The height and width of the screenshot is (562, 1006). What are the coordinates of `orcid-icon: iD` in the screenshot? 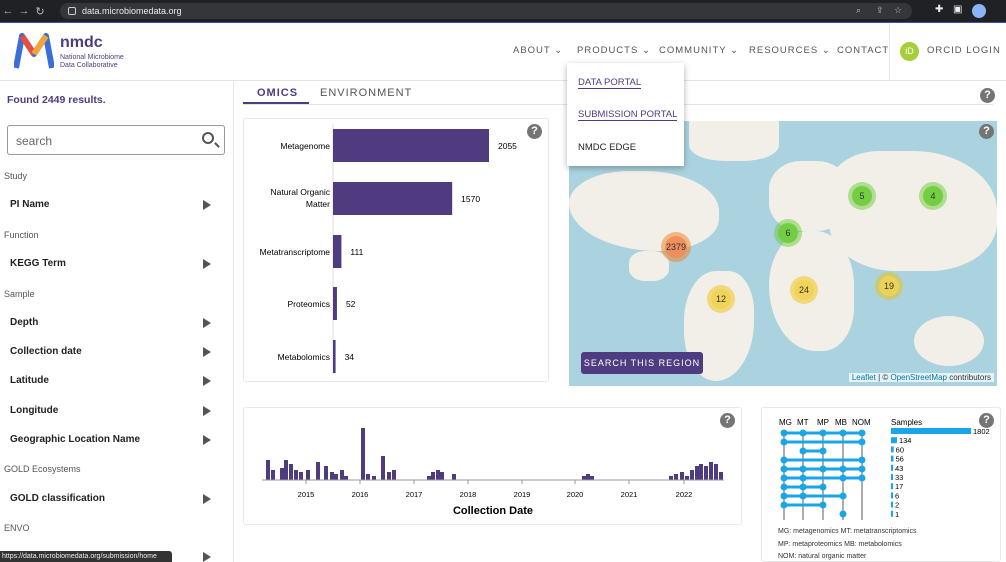 It's located at (909, 51).